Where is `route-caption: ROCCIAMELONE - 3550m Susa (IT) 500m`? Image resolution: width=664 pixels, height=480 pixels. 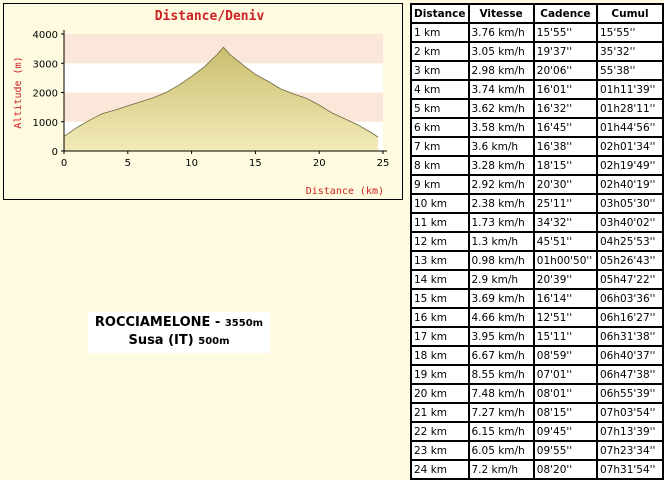
route-caption: ROCCIAMELONE - 3550m Susa (IT) 500m is located at coordinates (179, 332).